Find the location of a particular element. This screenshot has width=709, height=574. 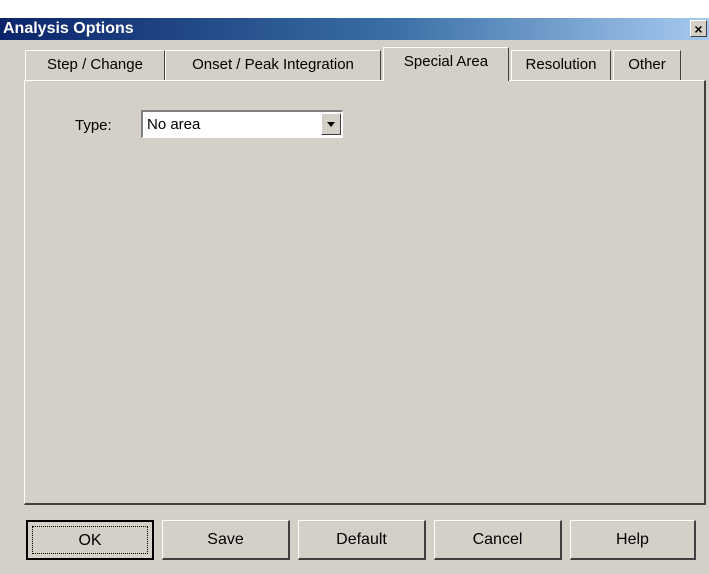

ok-button-label: OK is located at coordinates (90, 540).